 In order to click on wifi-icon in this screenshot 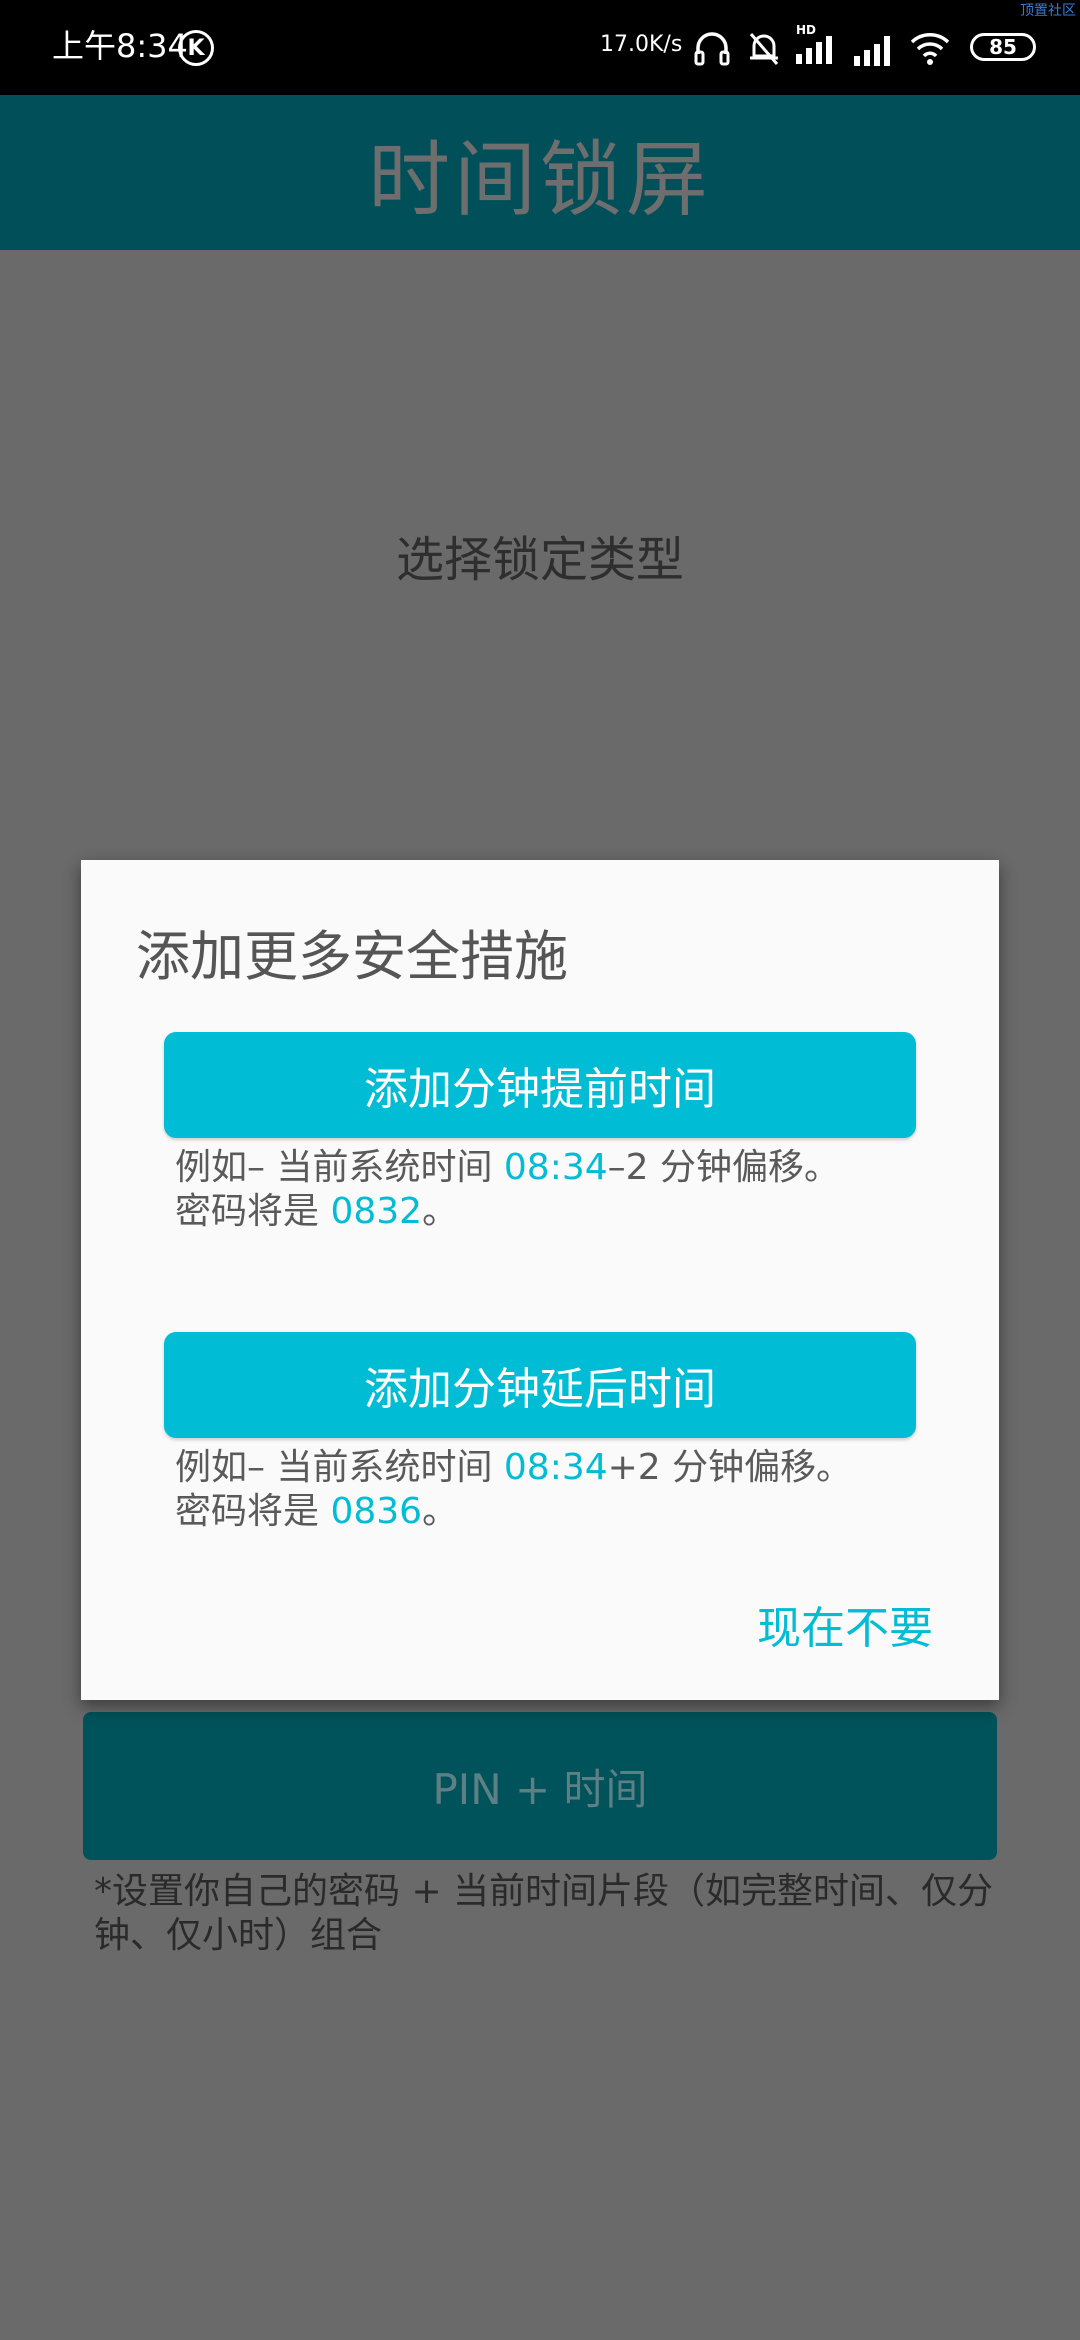, I will do `click(930, 50)`.